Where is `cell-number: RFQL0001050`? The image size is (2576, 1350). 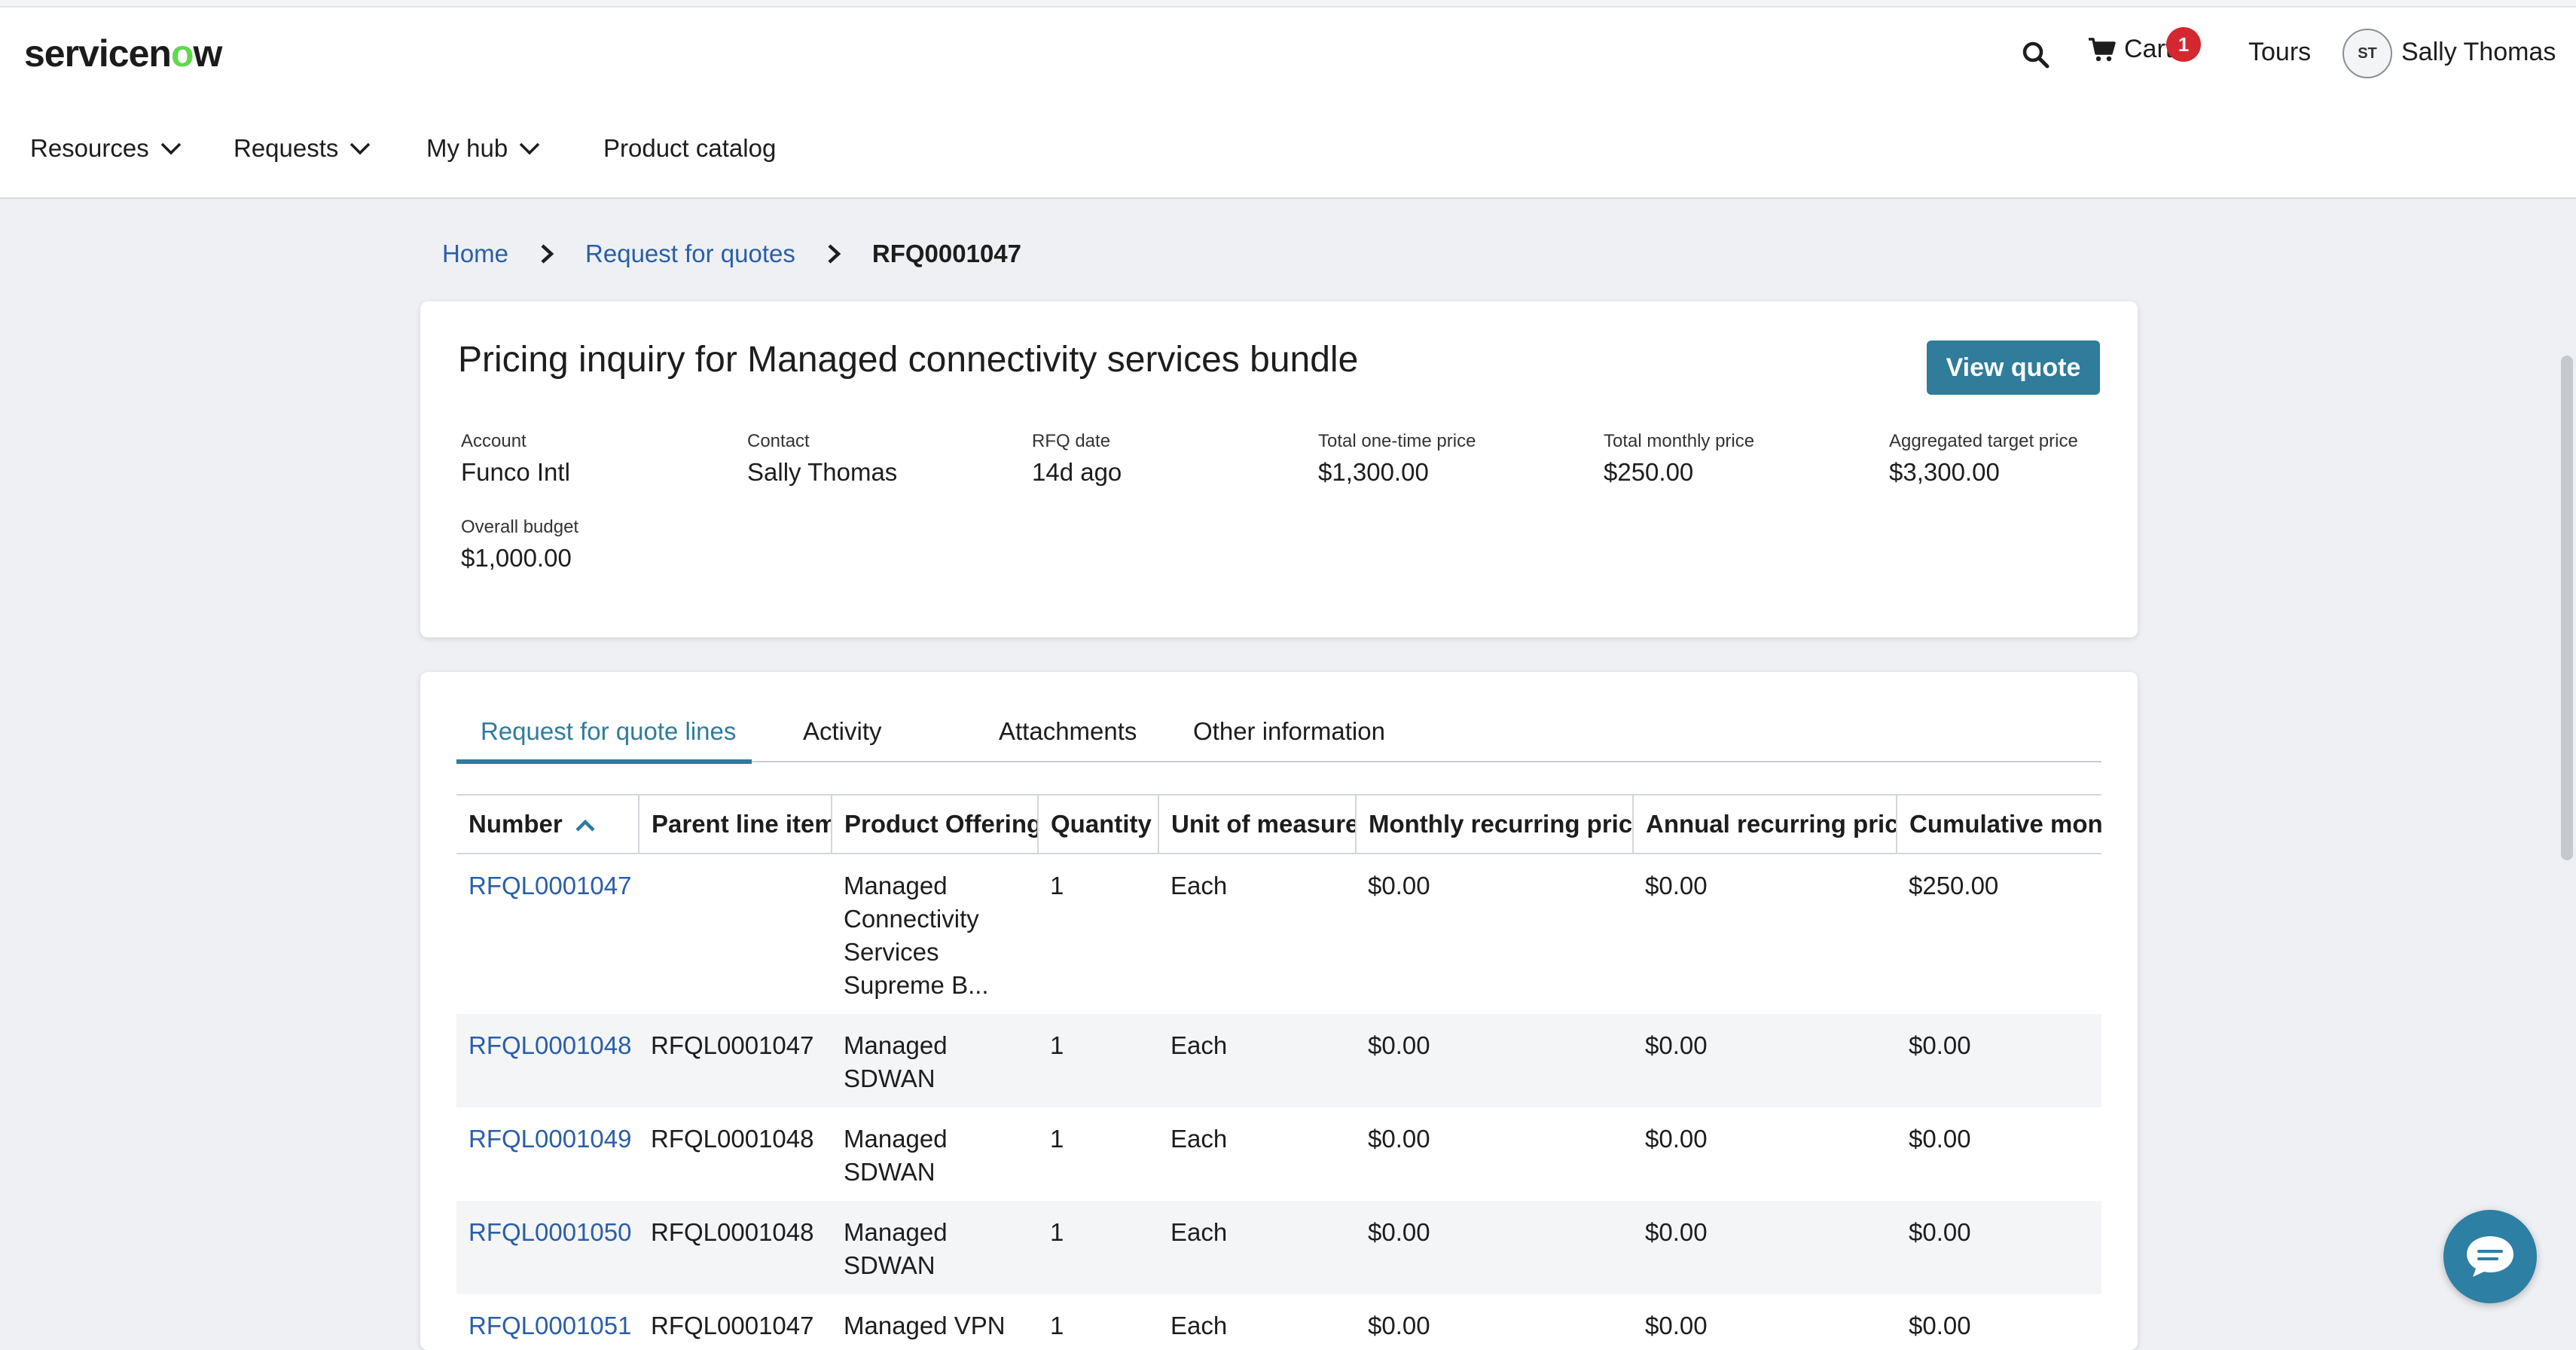 cell-number: RFQL0001050 is located at coordinates (547, 1247).